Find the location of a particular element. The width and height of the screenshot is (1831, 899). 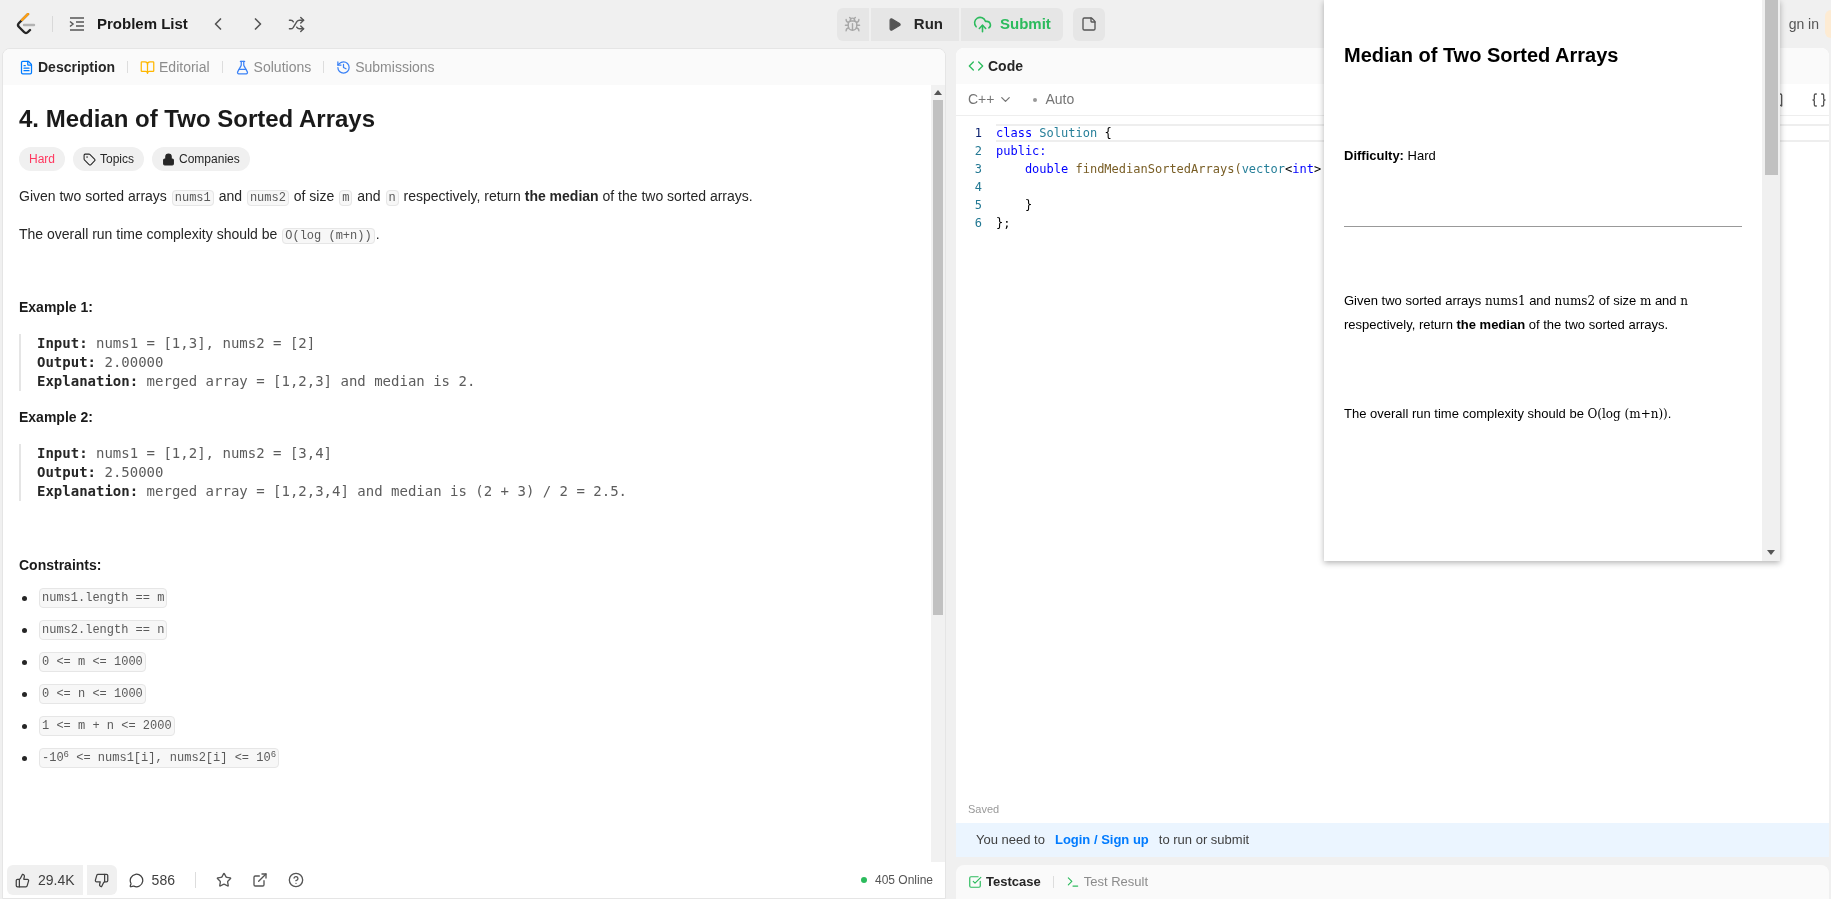

tag-chip: Companies is located at coordinates (201, 159).